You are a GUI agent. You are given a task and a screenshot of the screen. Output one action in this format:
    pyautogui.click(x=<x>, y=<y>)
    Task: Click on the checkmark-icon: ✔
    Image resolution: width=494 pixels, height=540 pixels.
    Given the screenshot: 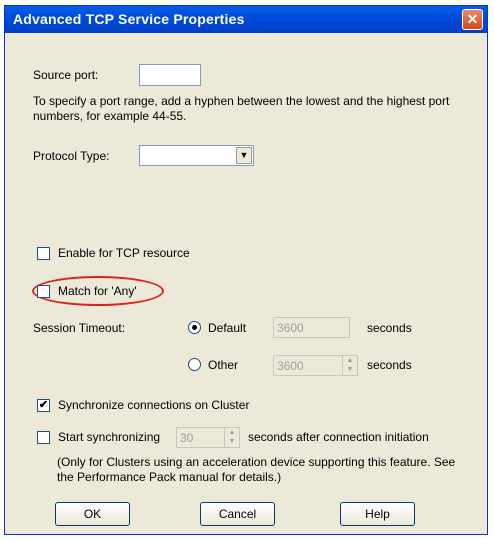 What is the action you would take?
    pyautogui.click(x=43, y=405)
    